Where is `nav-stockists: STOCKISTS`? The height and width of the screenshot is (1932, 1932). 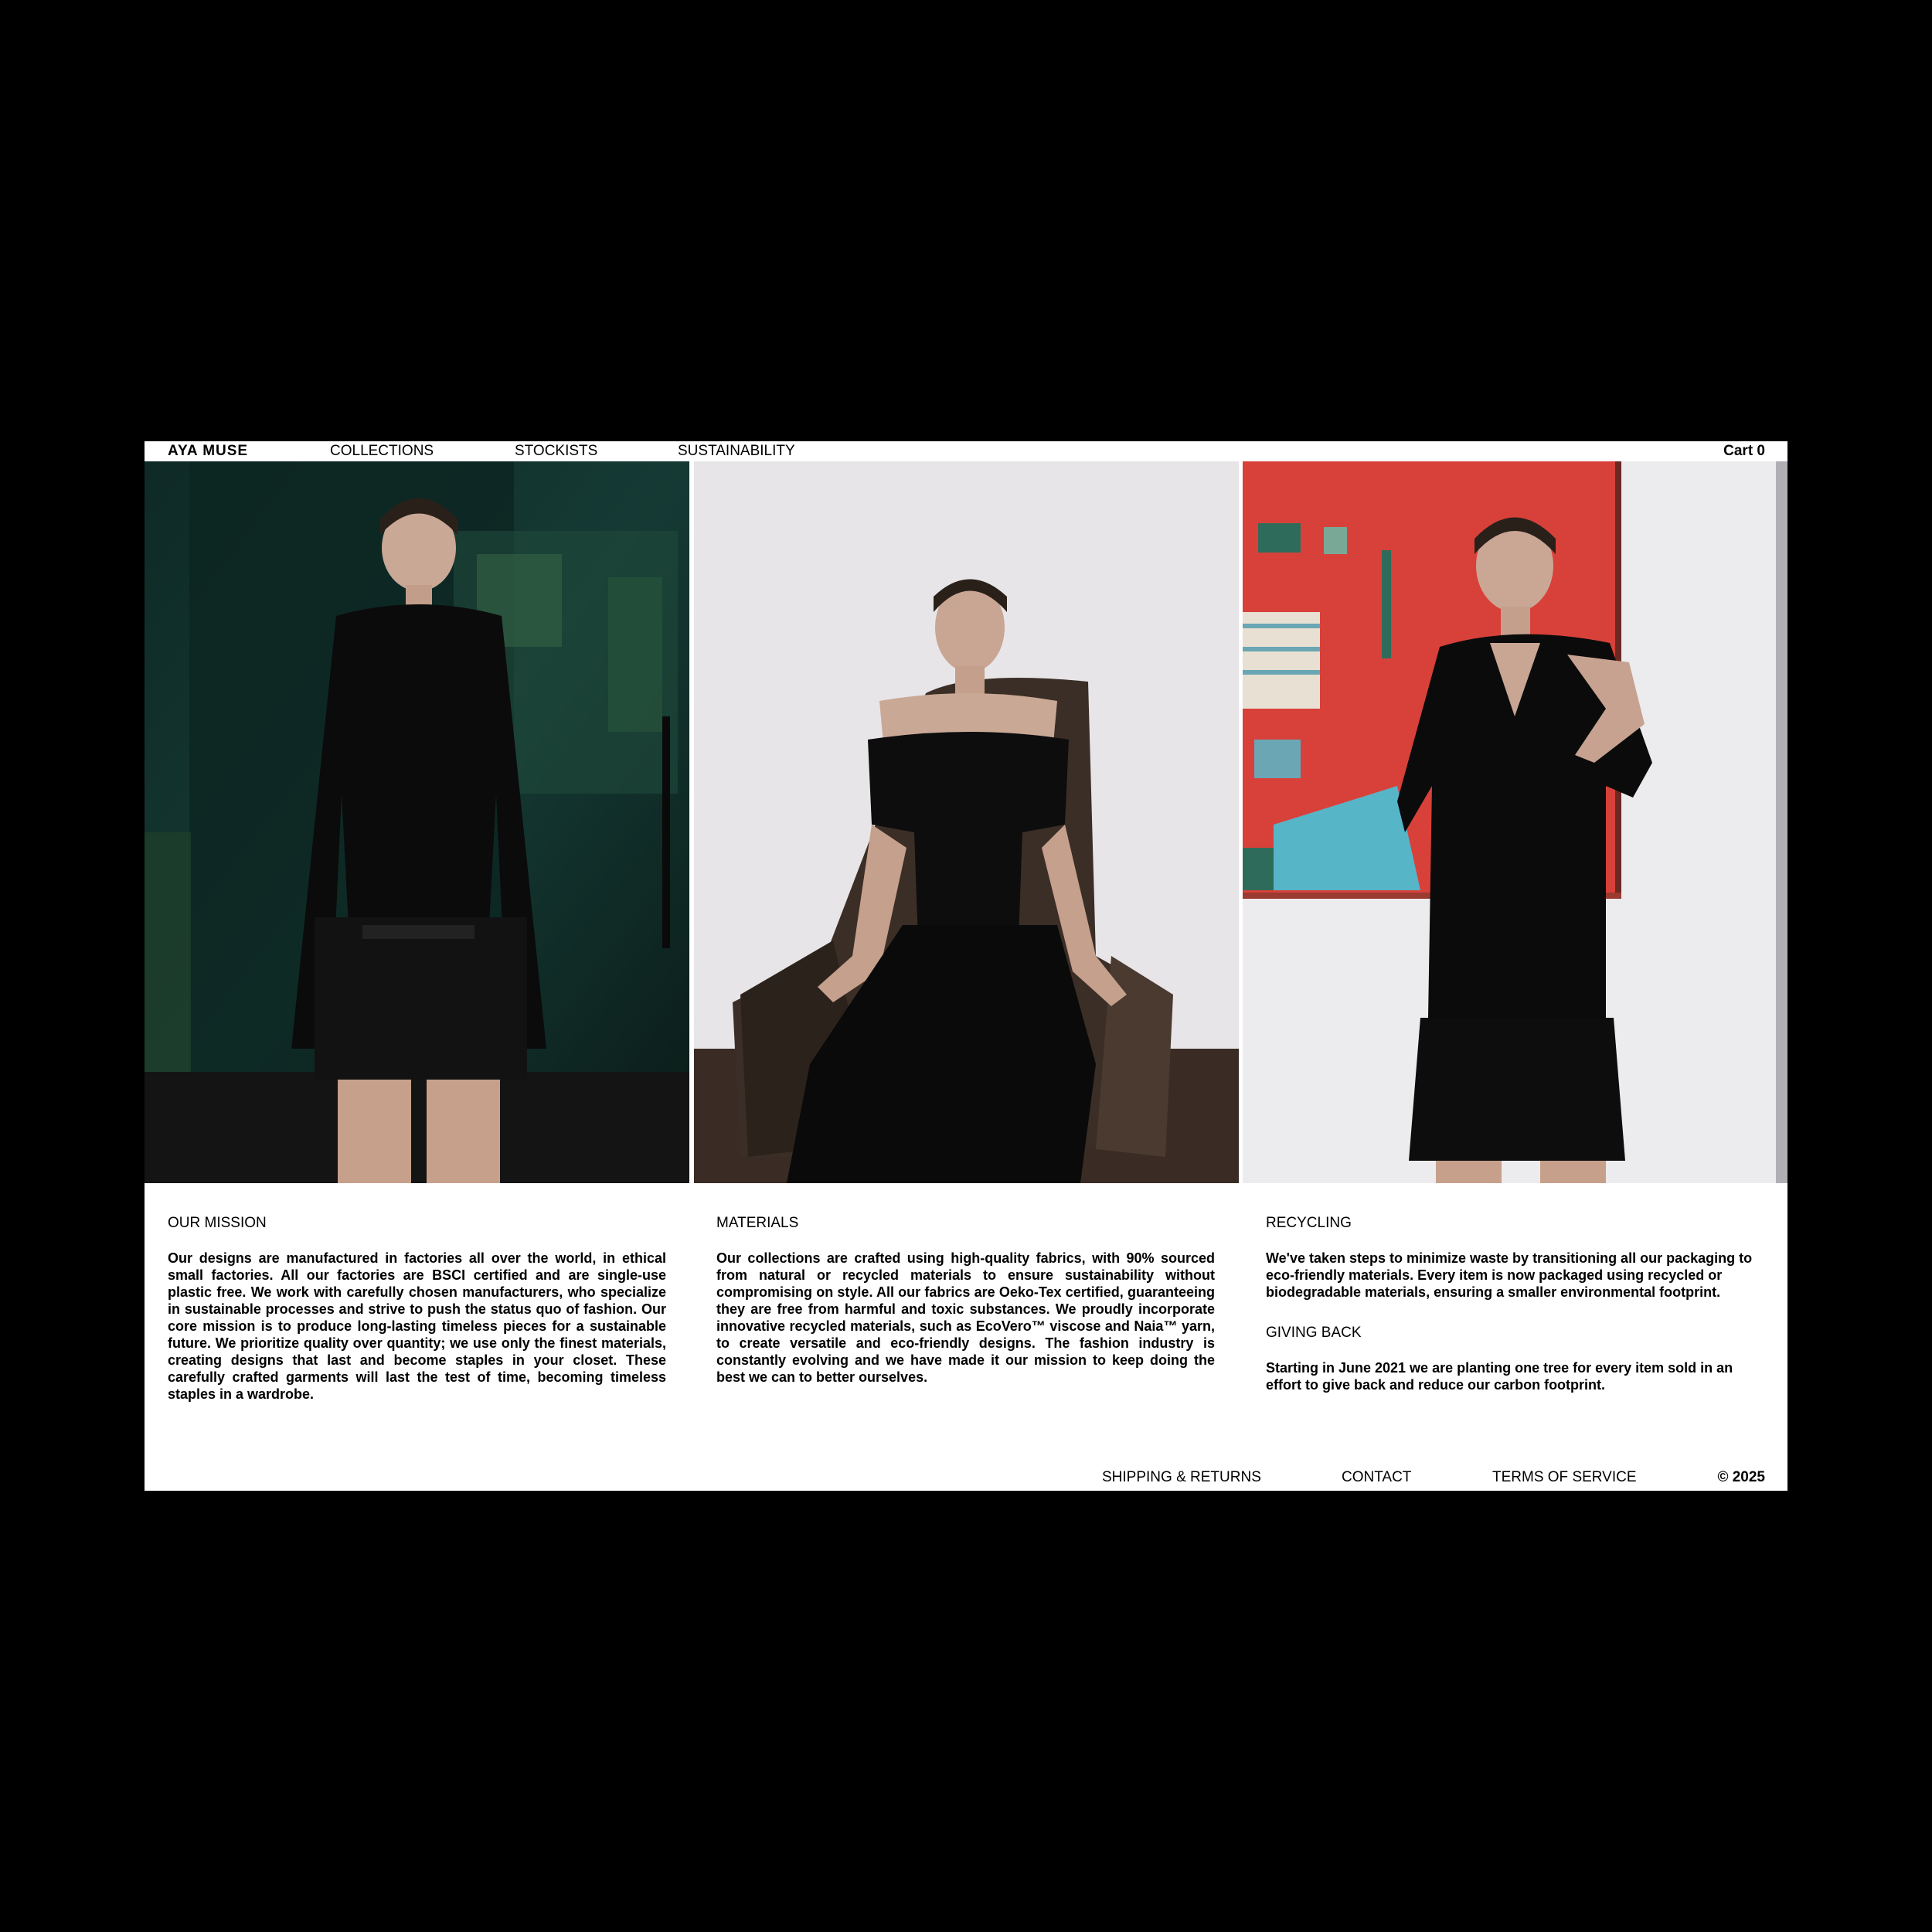 nav-stockists: STOCKISTS is located at coordinates (556, 451).